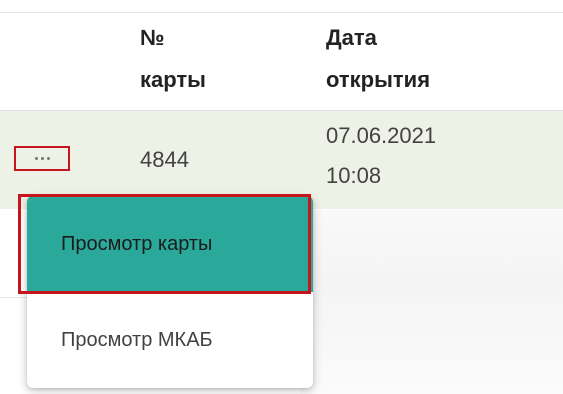  What do you see at coordinates (173, 79) in the screenshot?
I see `column-header-card-number-line2: карты` at bounding box center [173, 79].